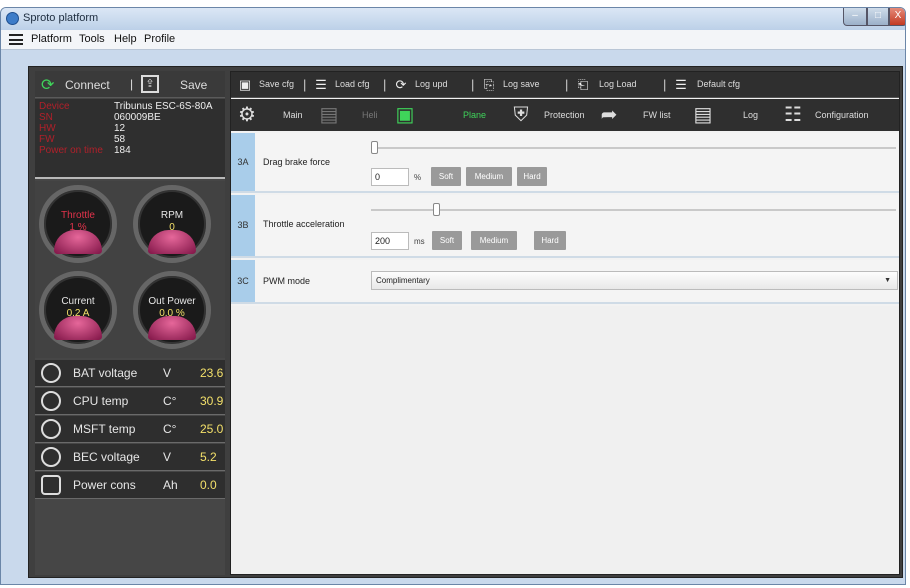  Describe the element at coordinates (474, 115) in the screenshot. I see `tab-plane: Plane` at that location.